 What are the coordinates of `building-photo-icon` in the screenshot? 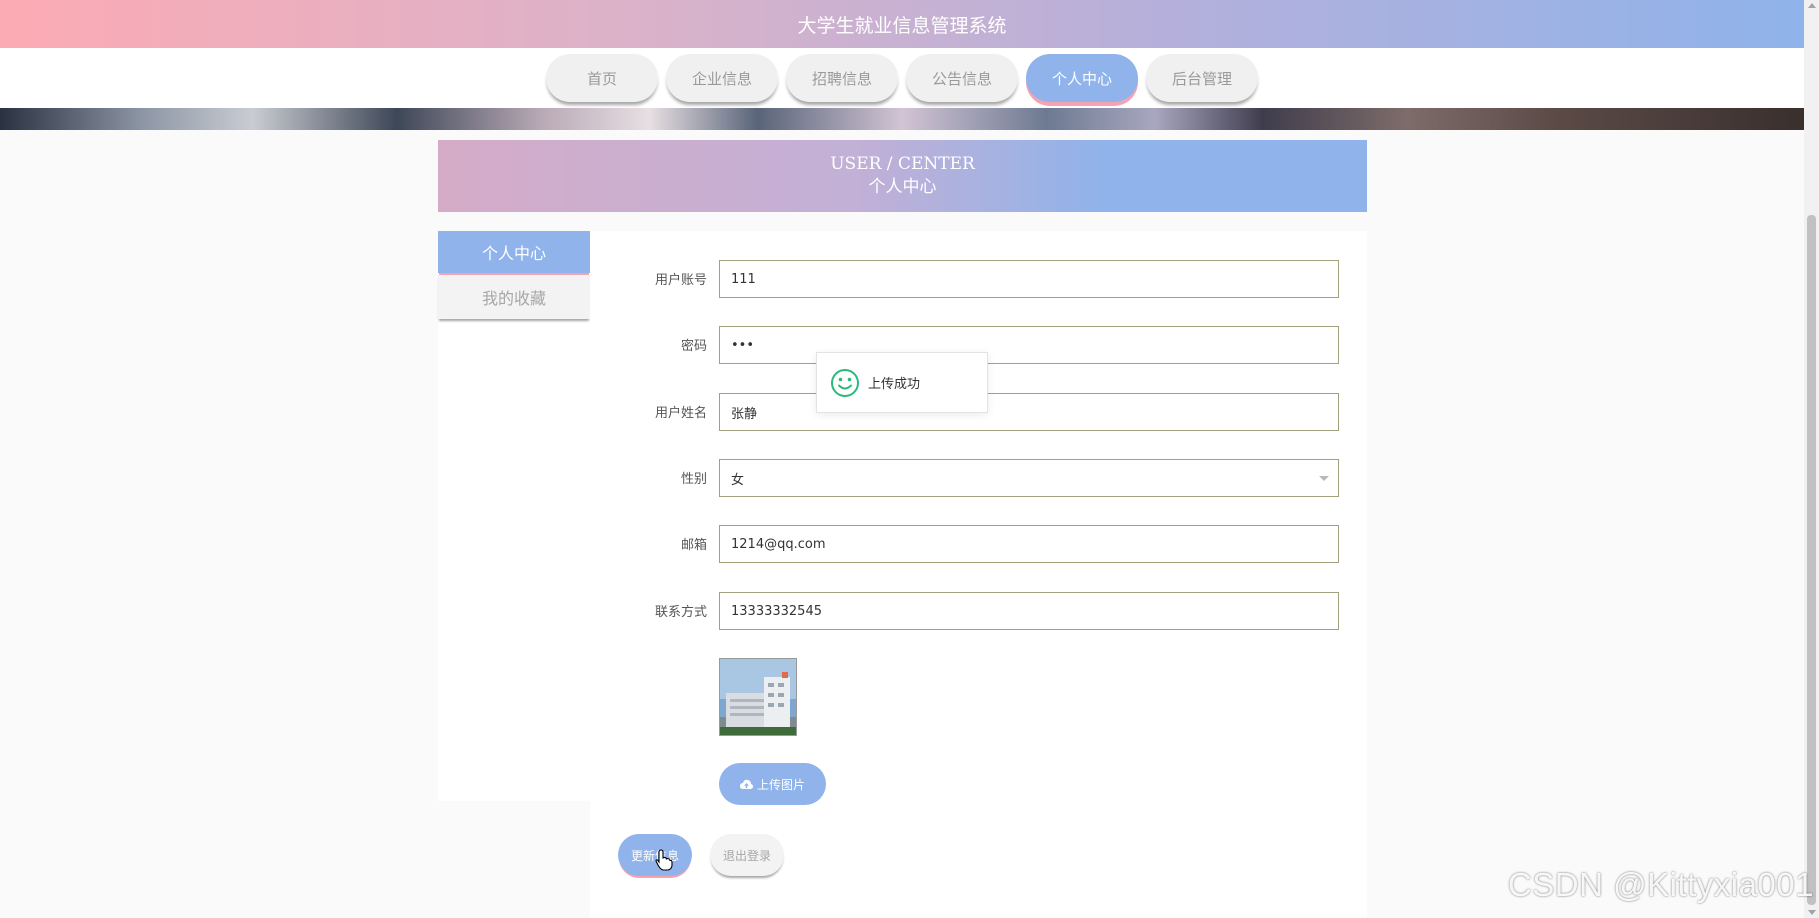 It's located at (758, 697).